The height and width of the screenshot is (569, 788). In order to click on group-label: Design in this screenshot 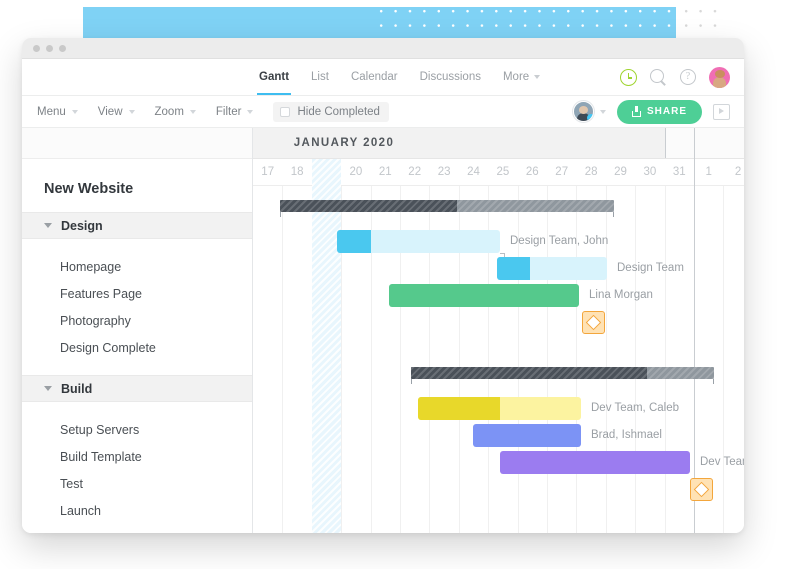, I will do `click(82, 225)`.